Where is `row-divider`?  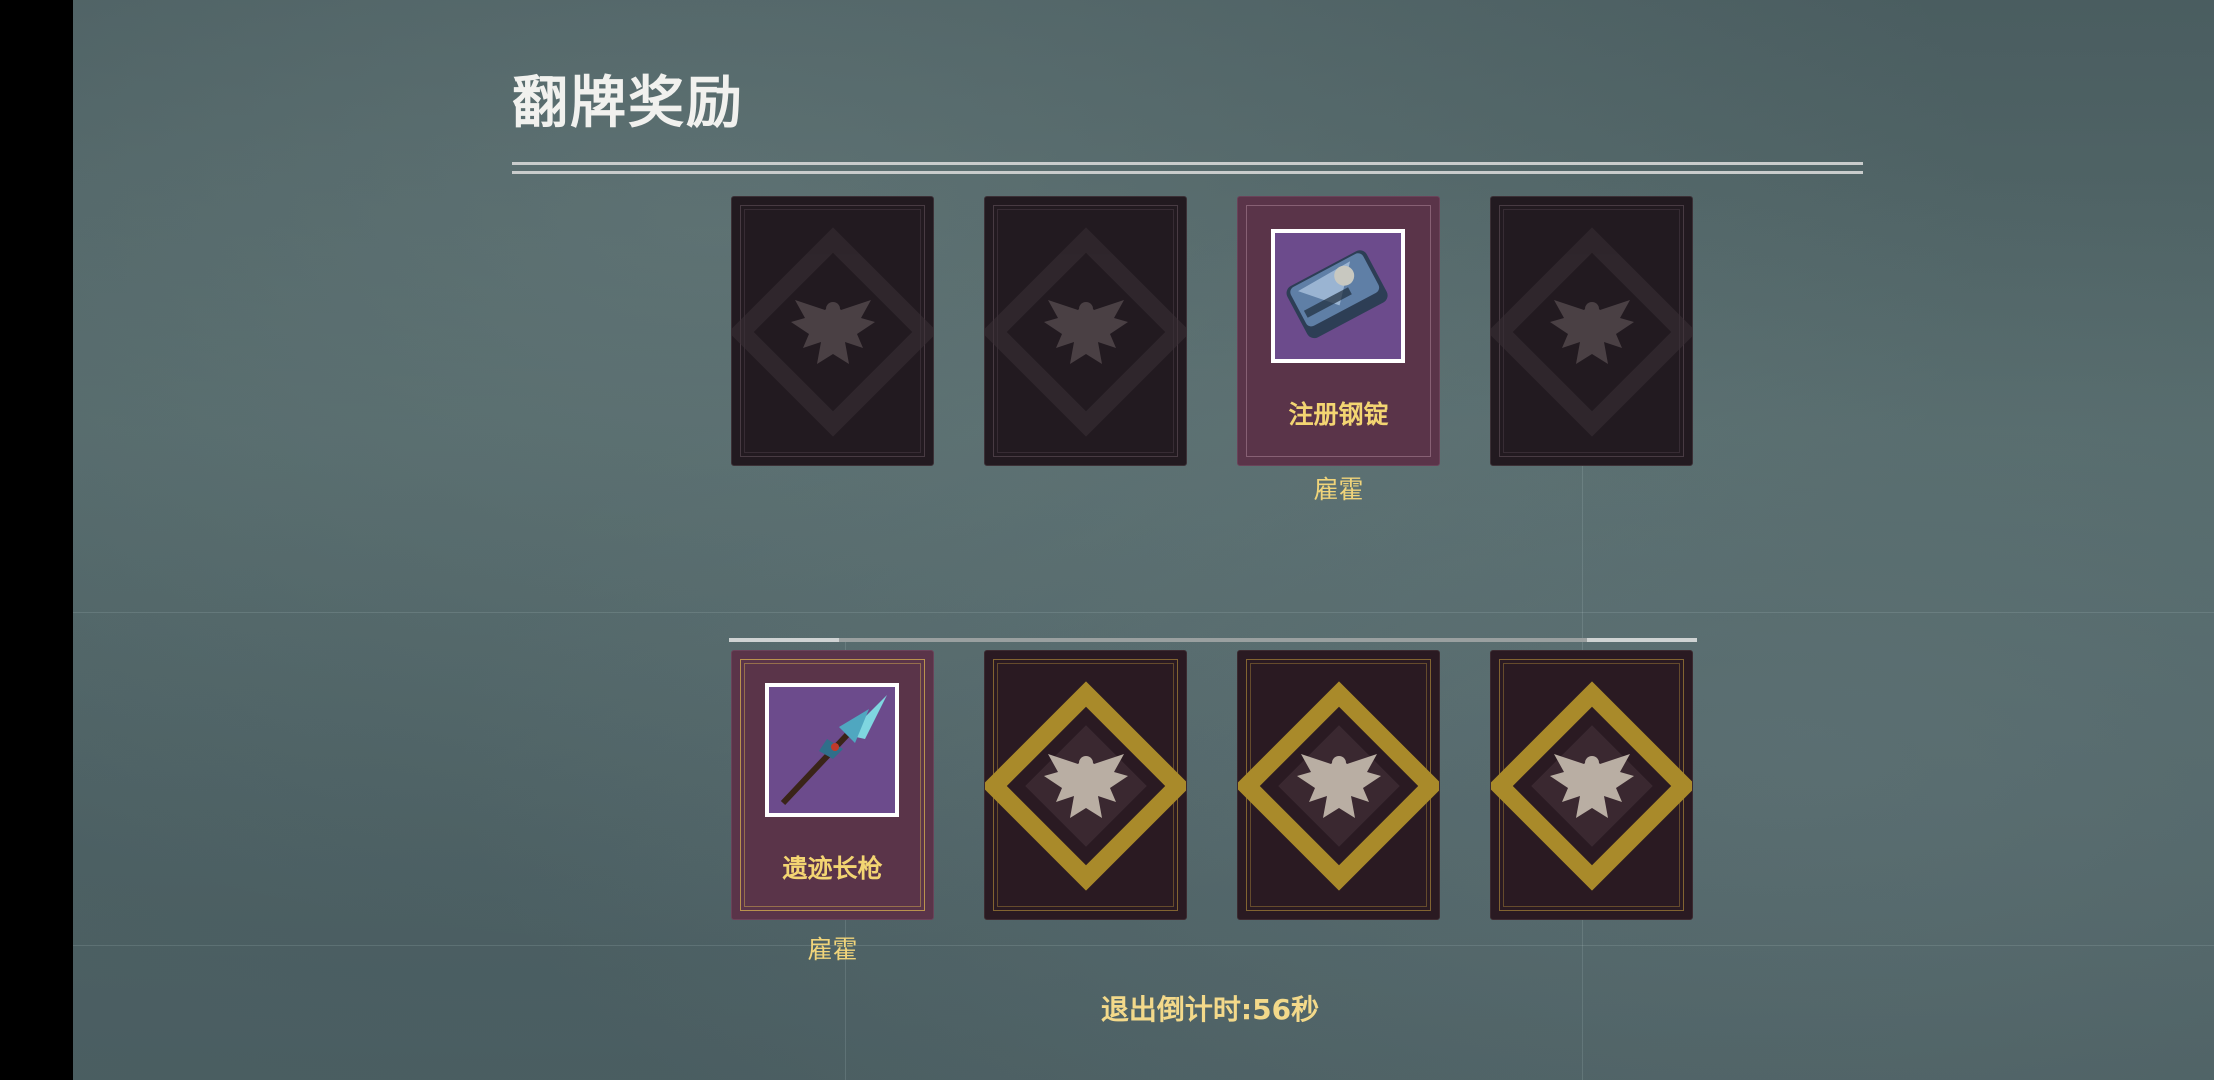 row-divider is located at coordinates (1213, 640).